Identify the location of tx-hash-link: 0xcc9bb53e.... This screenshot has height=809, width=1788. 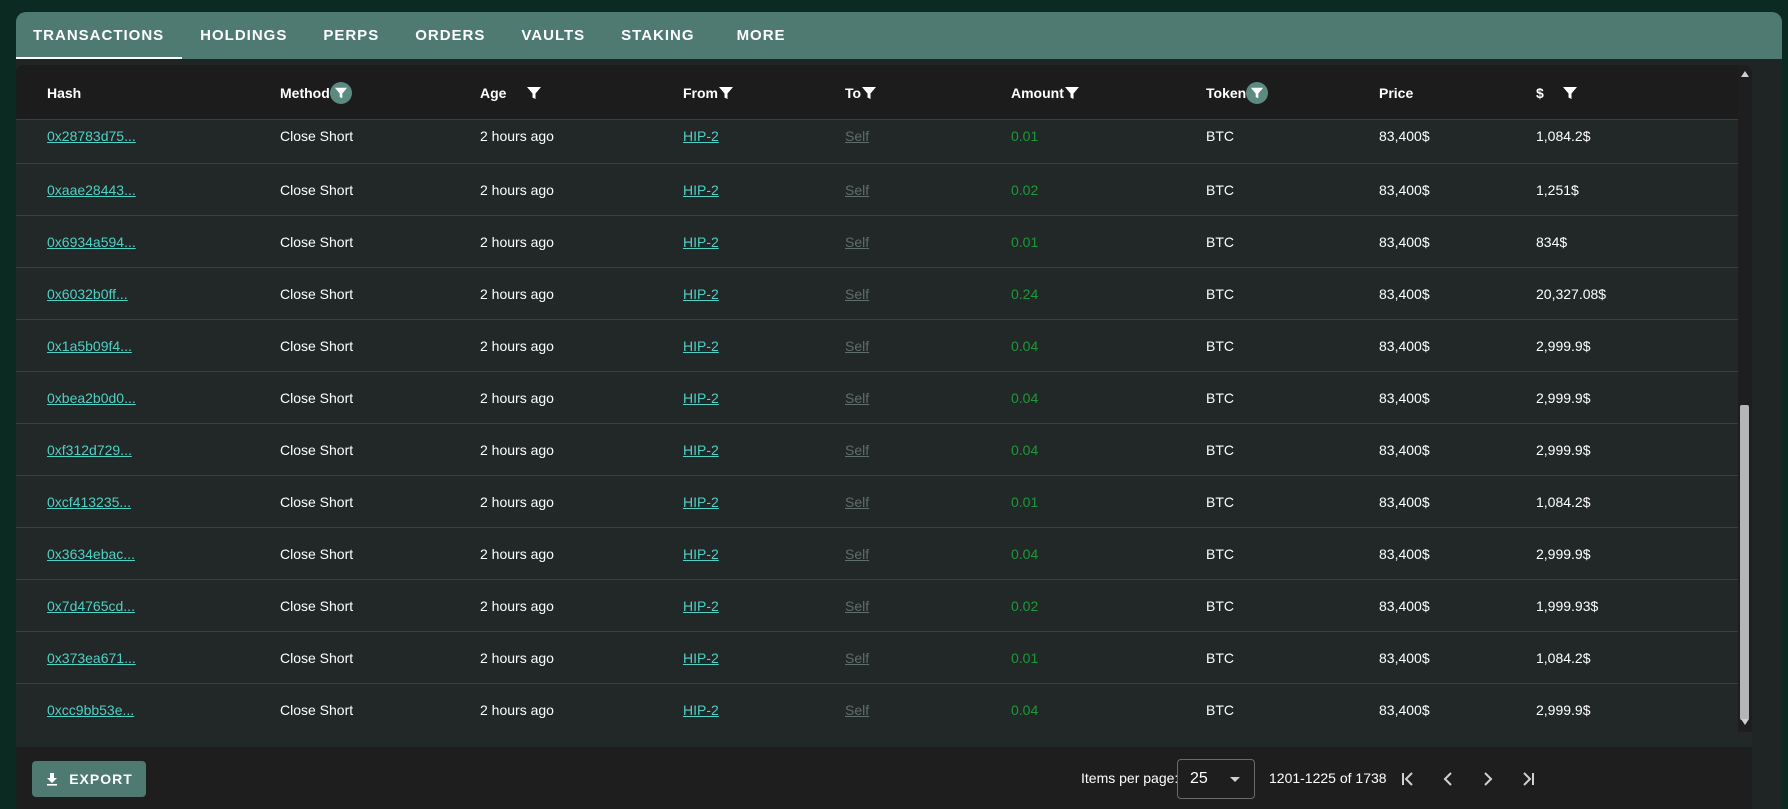
(90, 710).